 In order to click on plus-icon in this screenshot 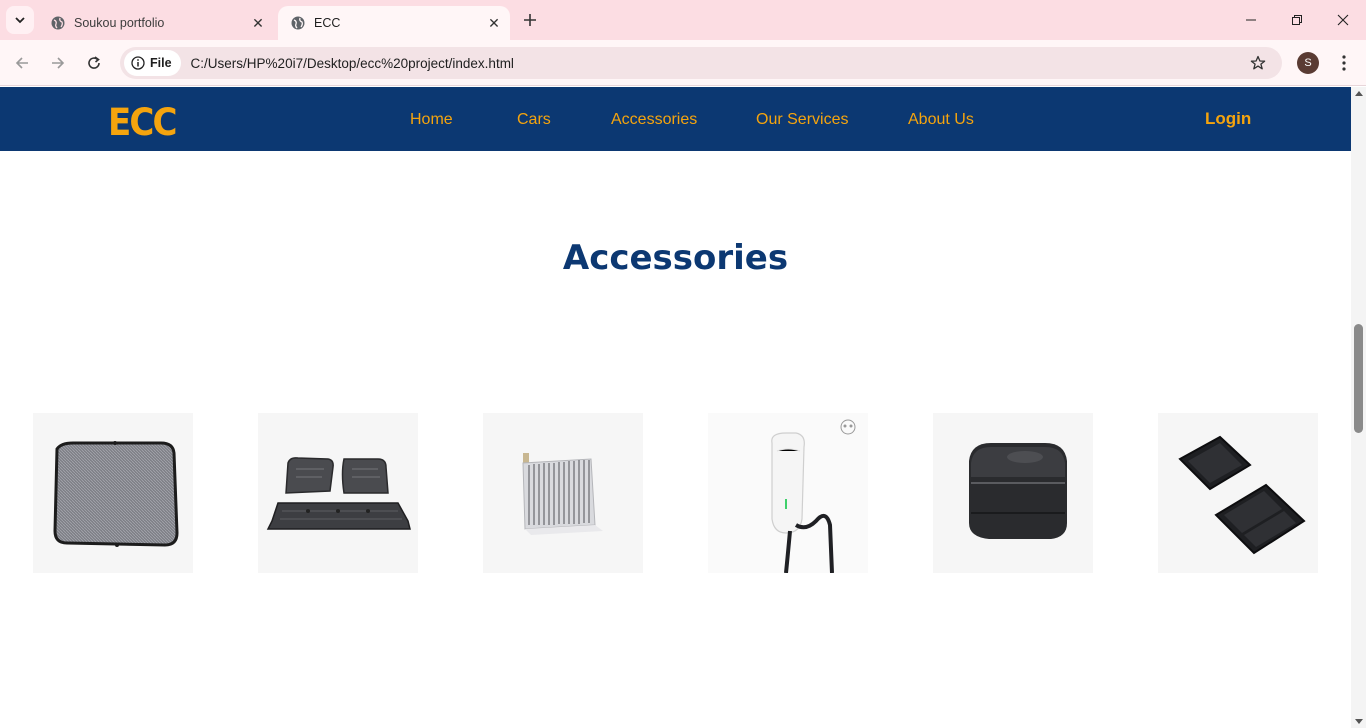, I will do `click(530, 20)`.